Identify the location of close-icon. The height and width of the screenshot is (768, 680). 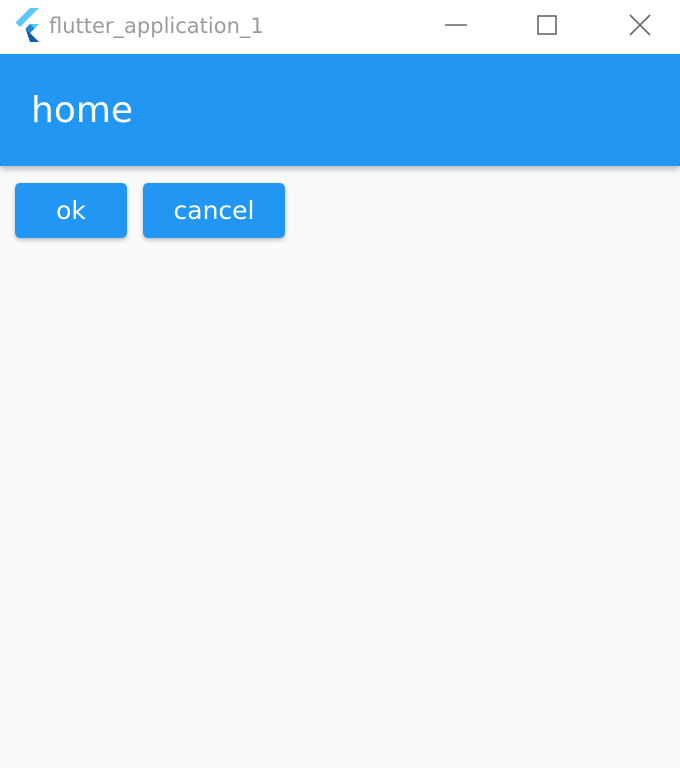
(640, 25).